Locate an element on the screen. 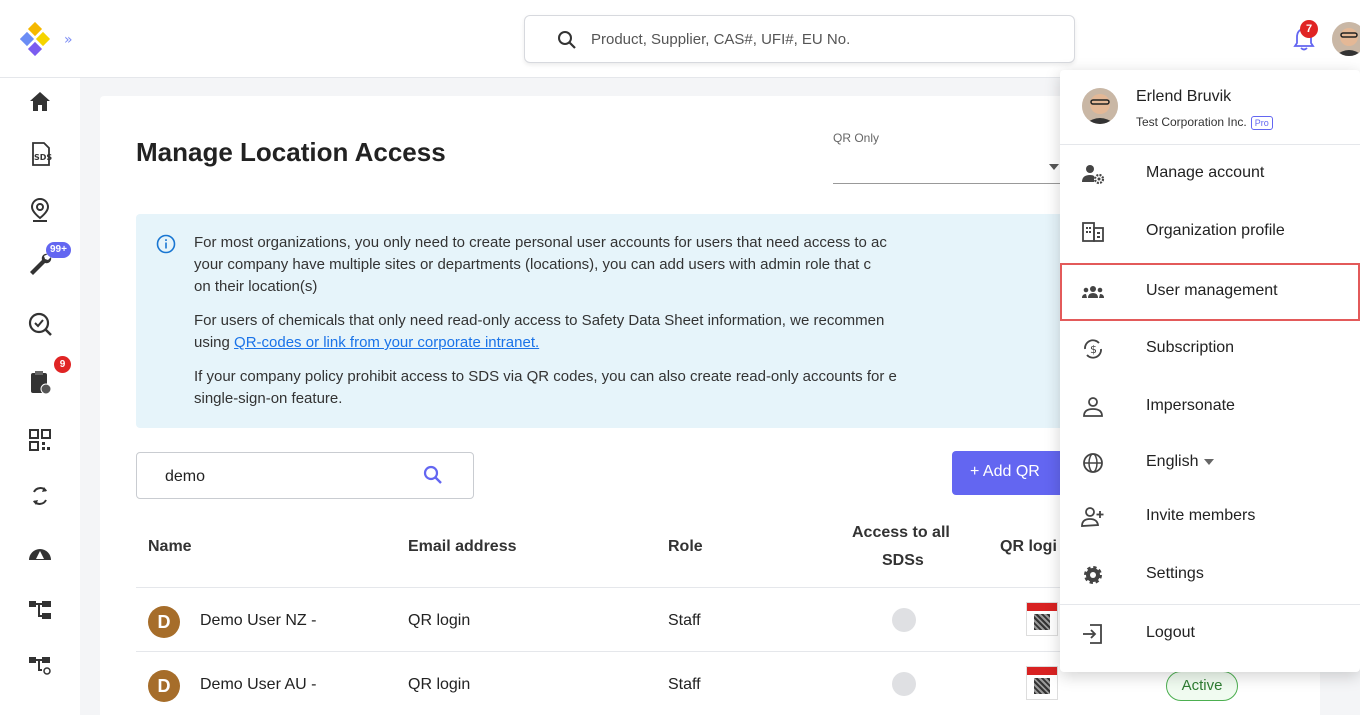  menu-item-invite-members: Invite members is located at coordinates (1210, 517).